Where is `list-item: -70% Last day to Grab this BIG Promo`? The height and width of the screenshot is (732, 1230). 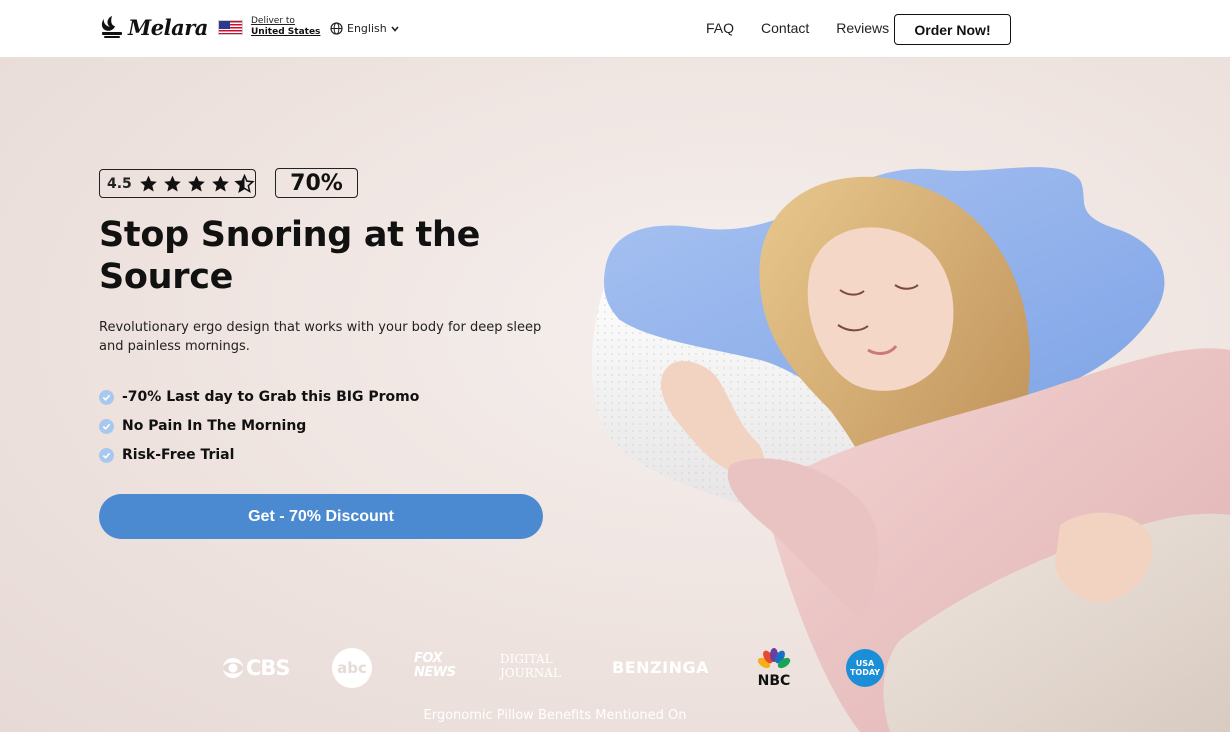
list-item: -70% Last day to Grab this BIG Promo is located at coordinates (259, 397).